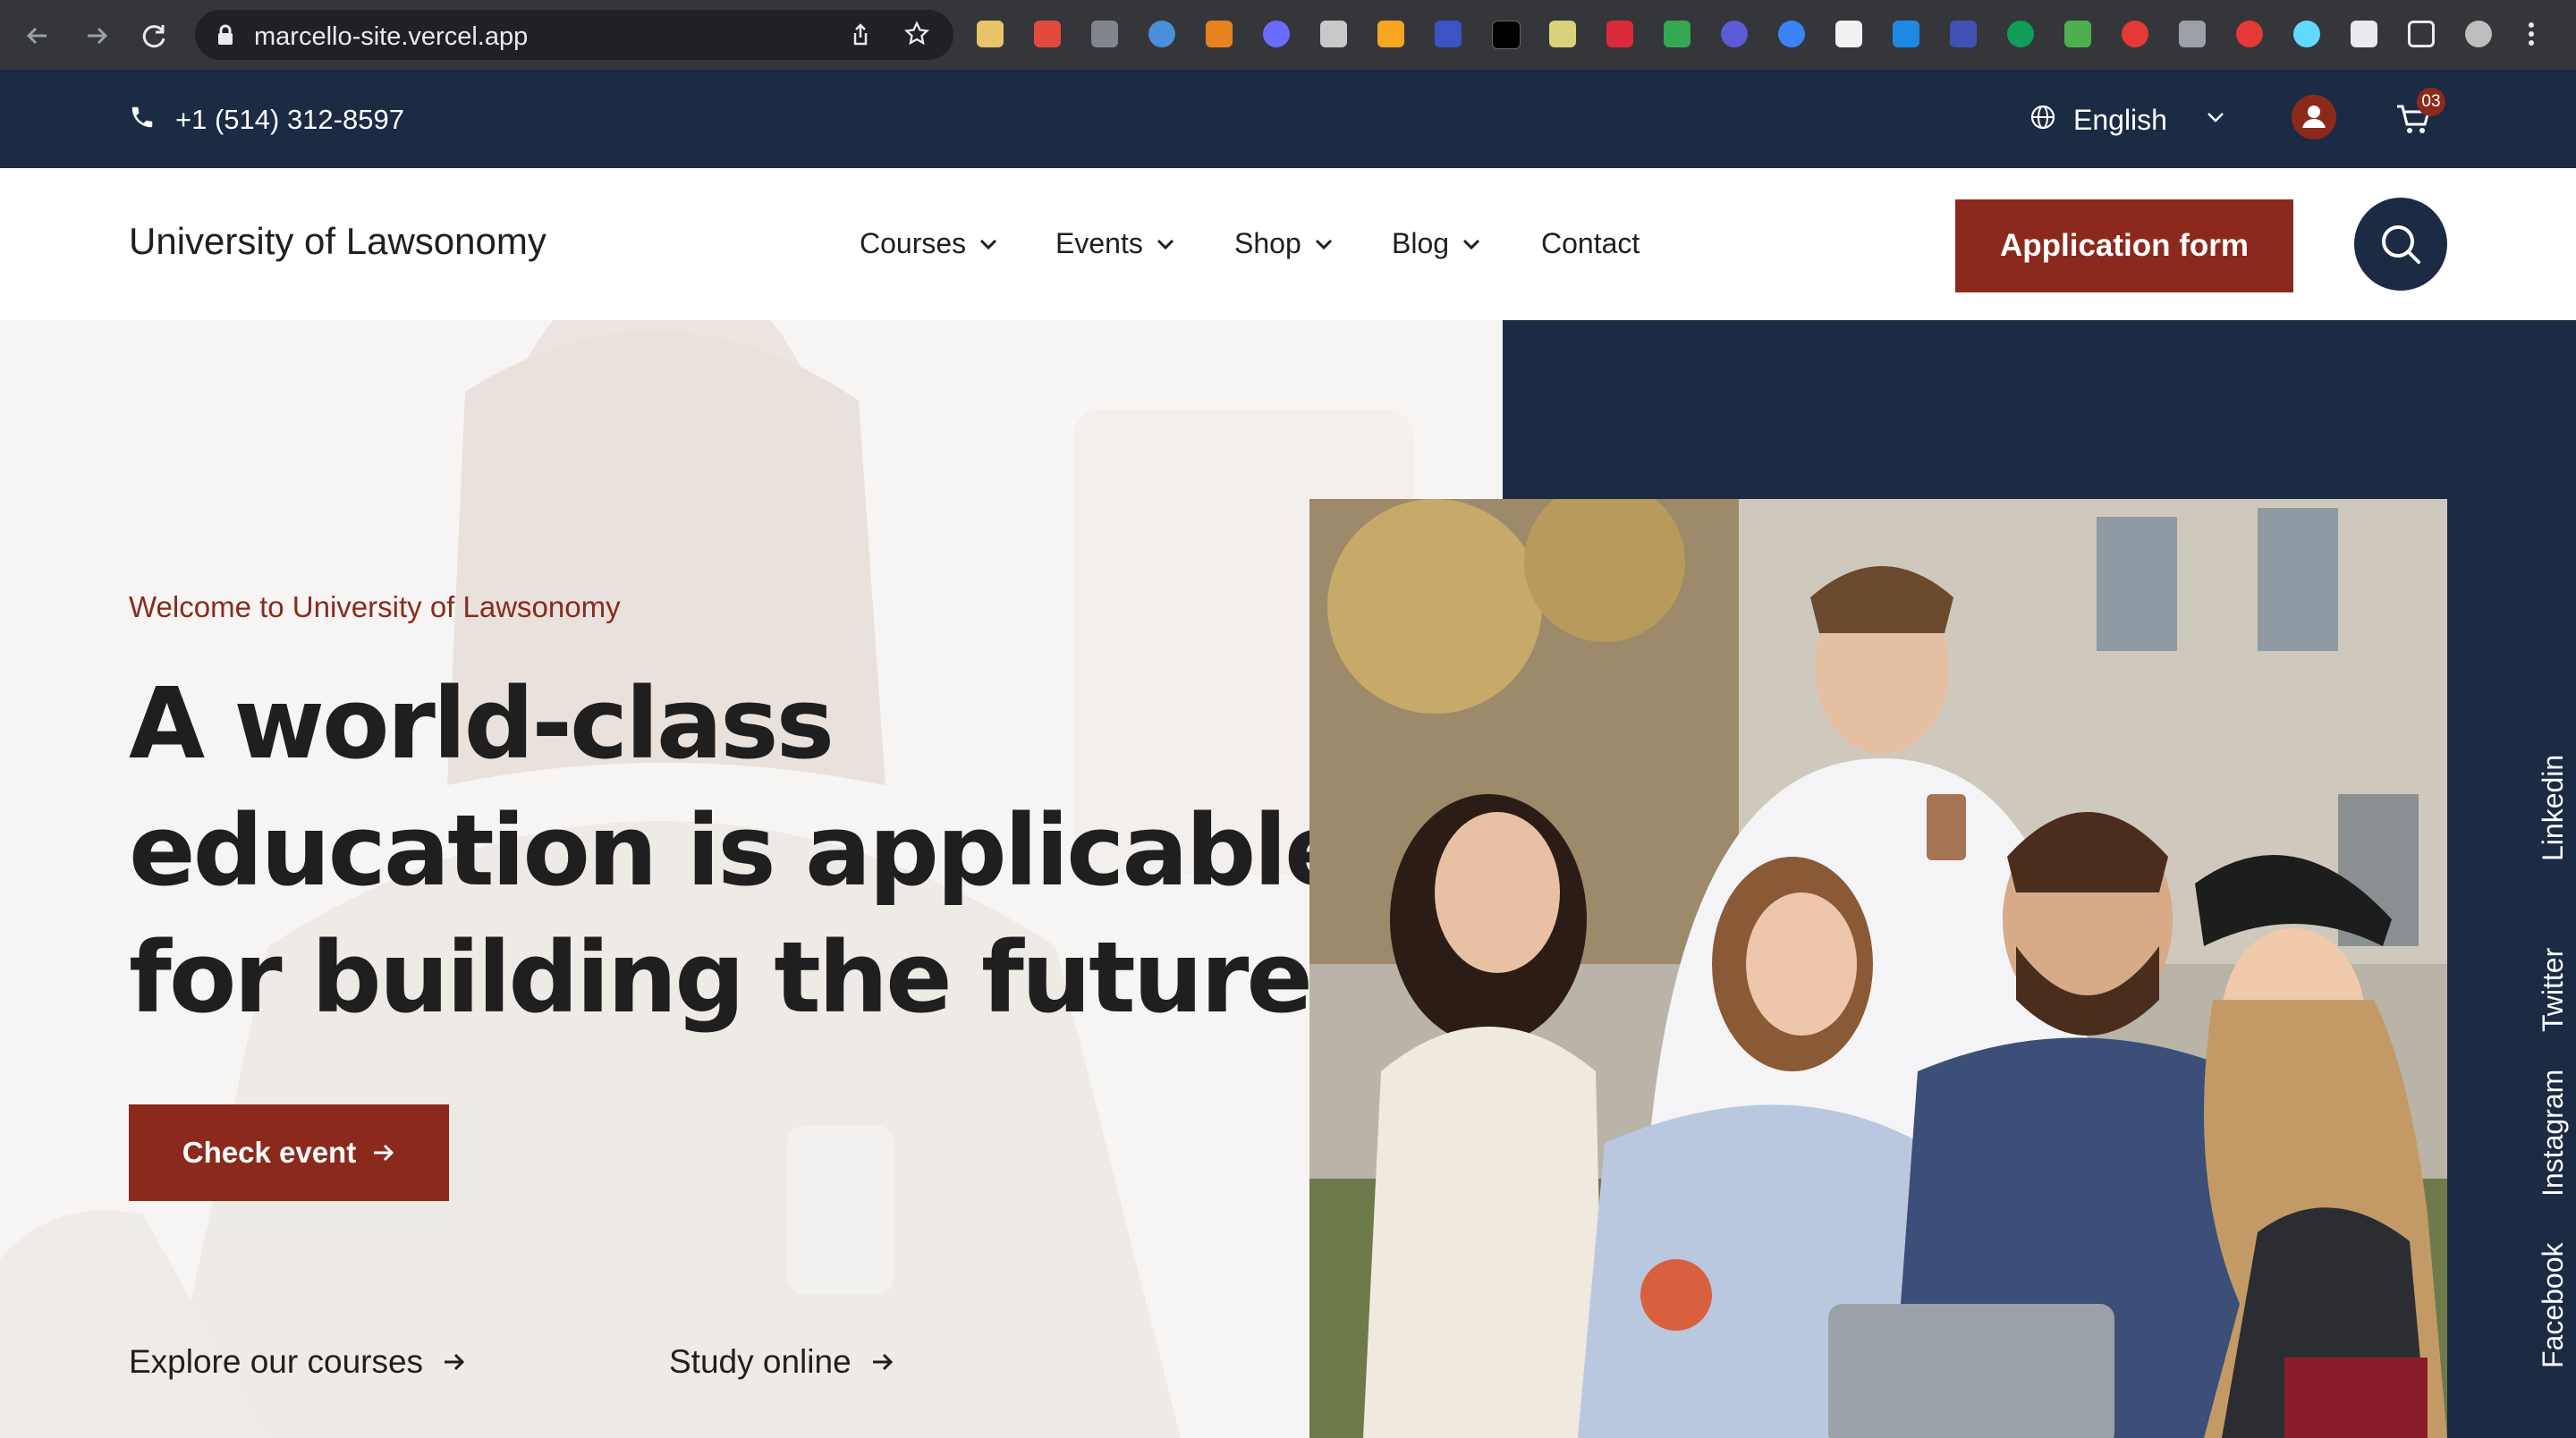 This screenshot has height=1438, width=2576. I want to click on user-account-button, so click(2314, 117).